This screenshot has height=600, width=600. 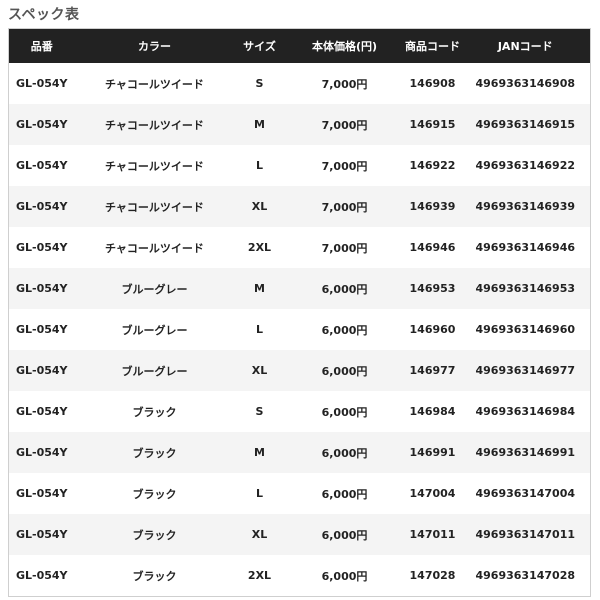 I want to click on product-code-cell: 147028, so click(x=432, y=576).